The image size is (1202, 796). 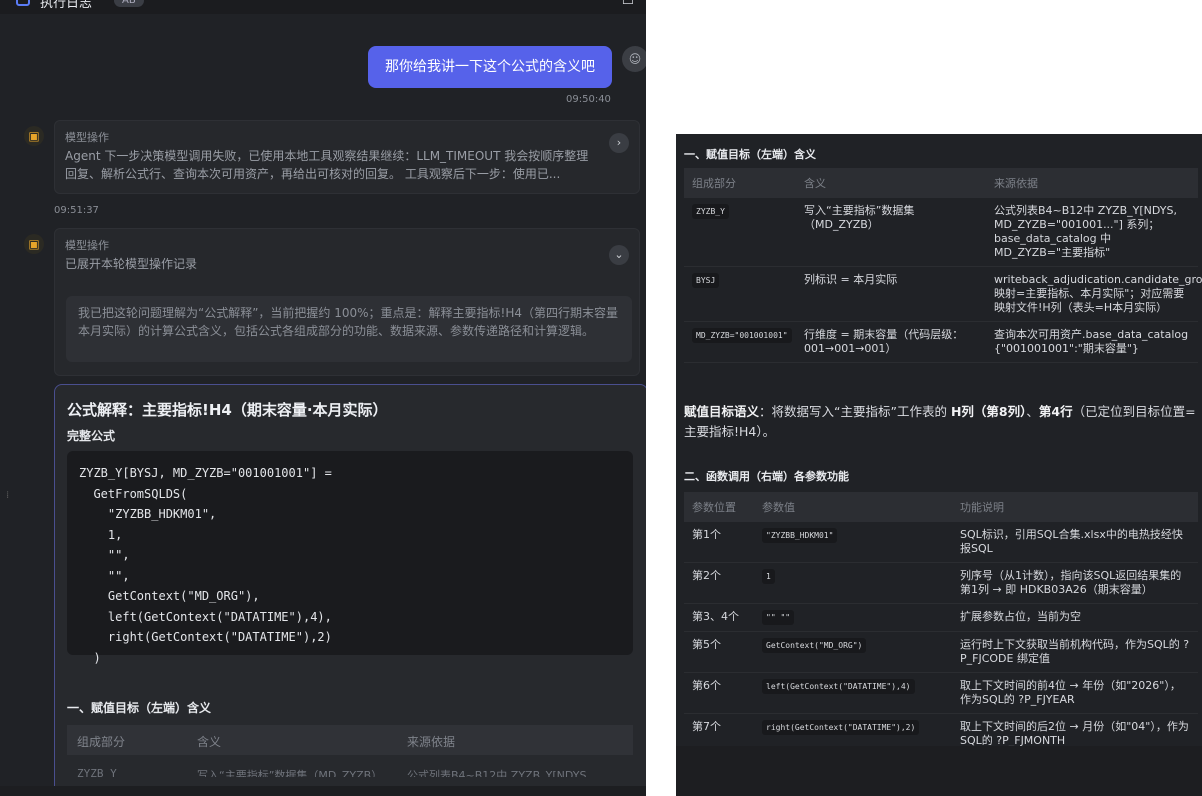 I want to click on table-cell: 第1个, so click(x=719, y=542).